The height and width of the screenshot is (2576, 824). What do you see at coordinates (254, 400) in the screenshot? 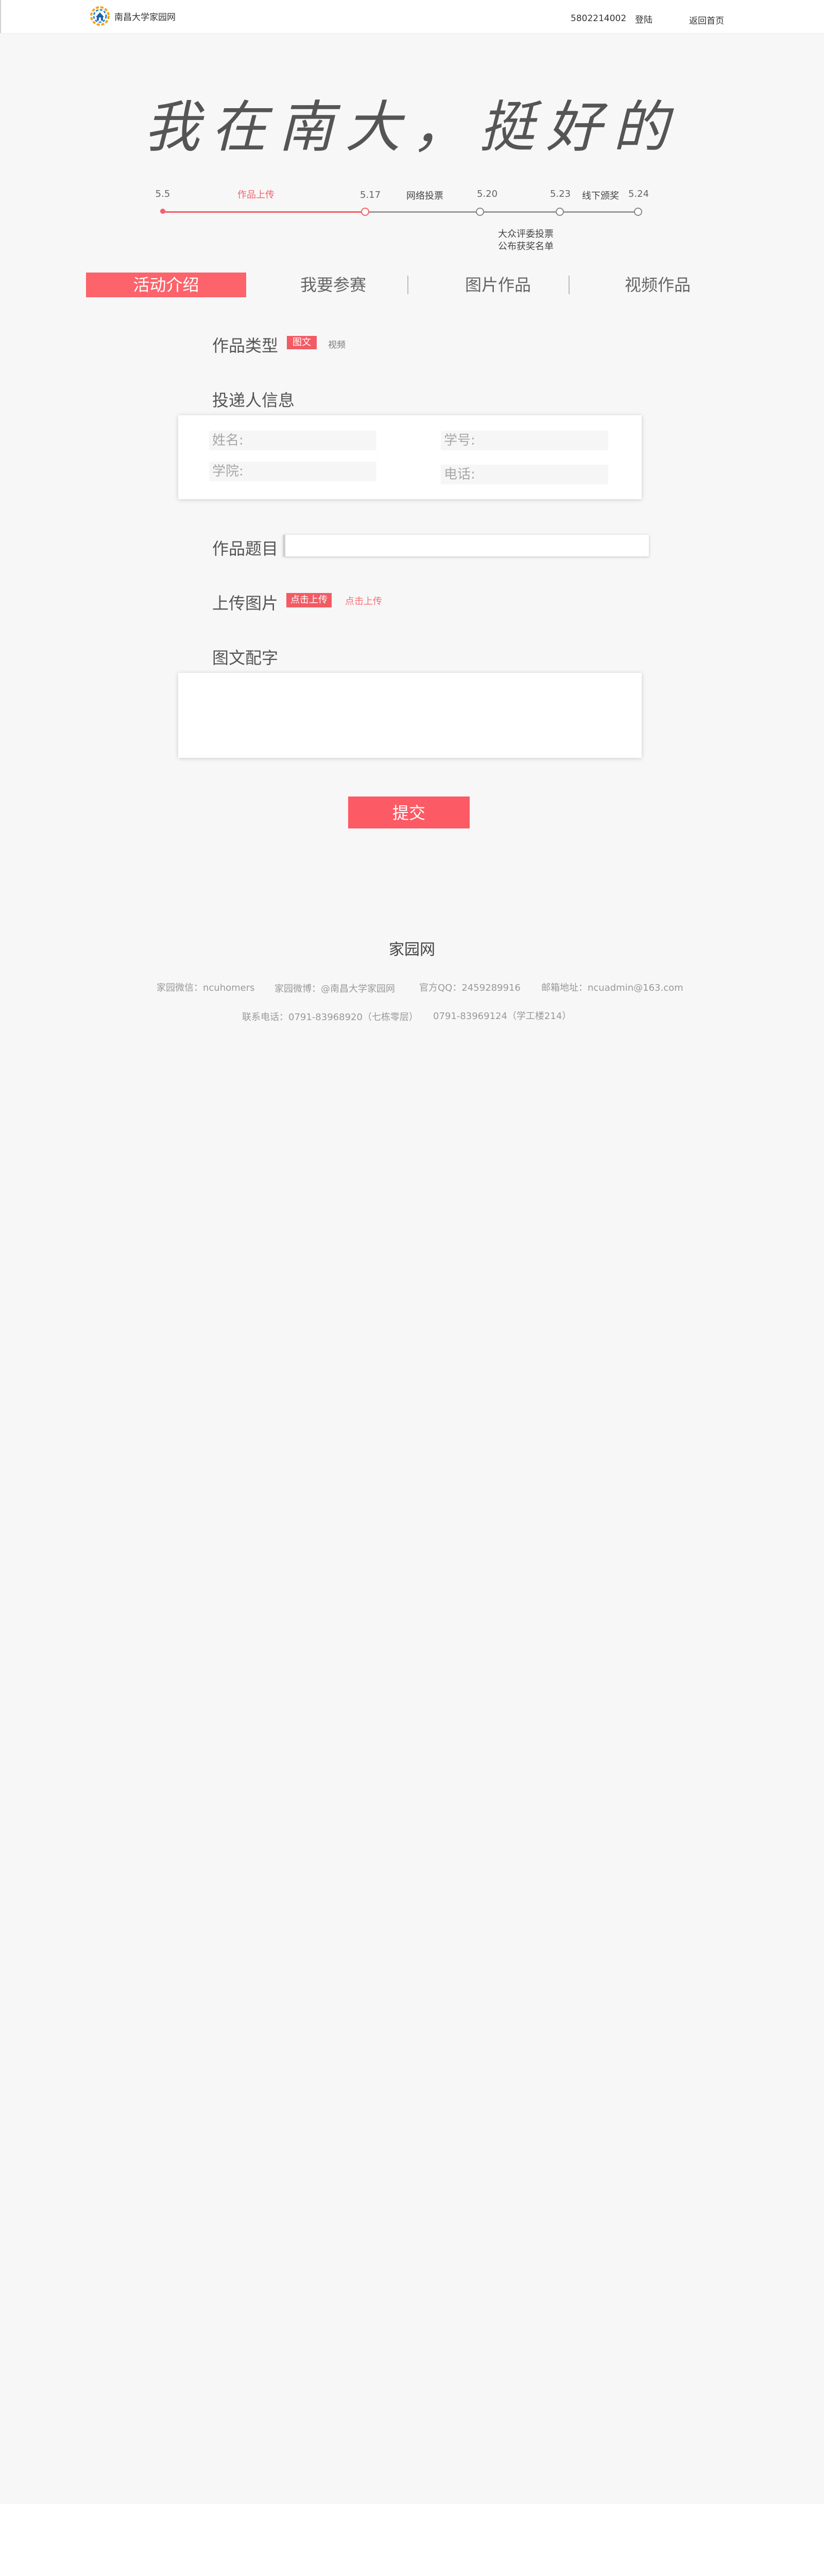
I see `submitter-info-title: 投递人信息` at bounding box center [254, 400].